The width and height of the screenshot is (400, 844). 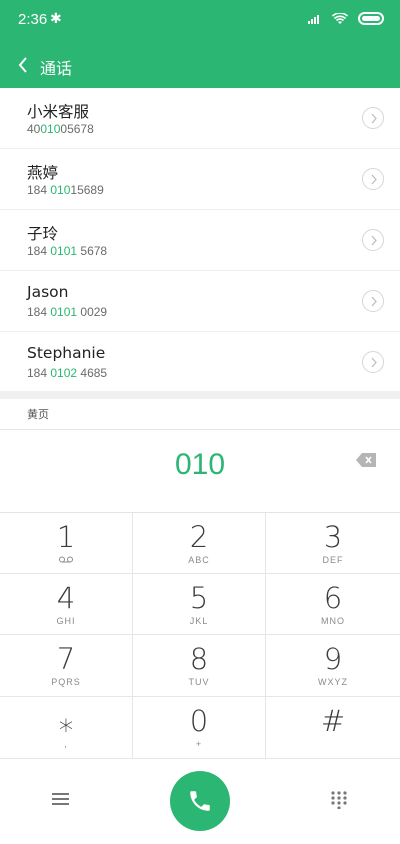 I want to click on contact-item: Stephanie 184 0102 4685, so click(x=200, y=362).